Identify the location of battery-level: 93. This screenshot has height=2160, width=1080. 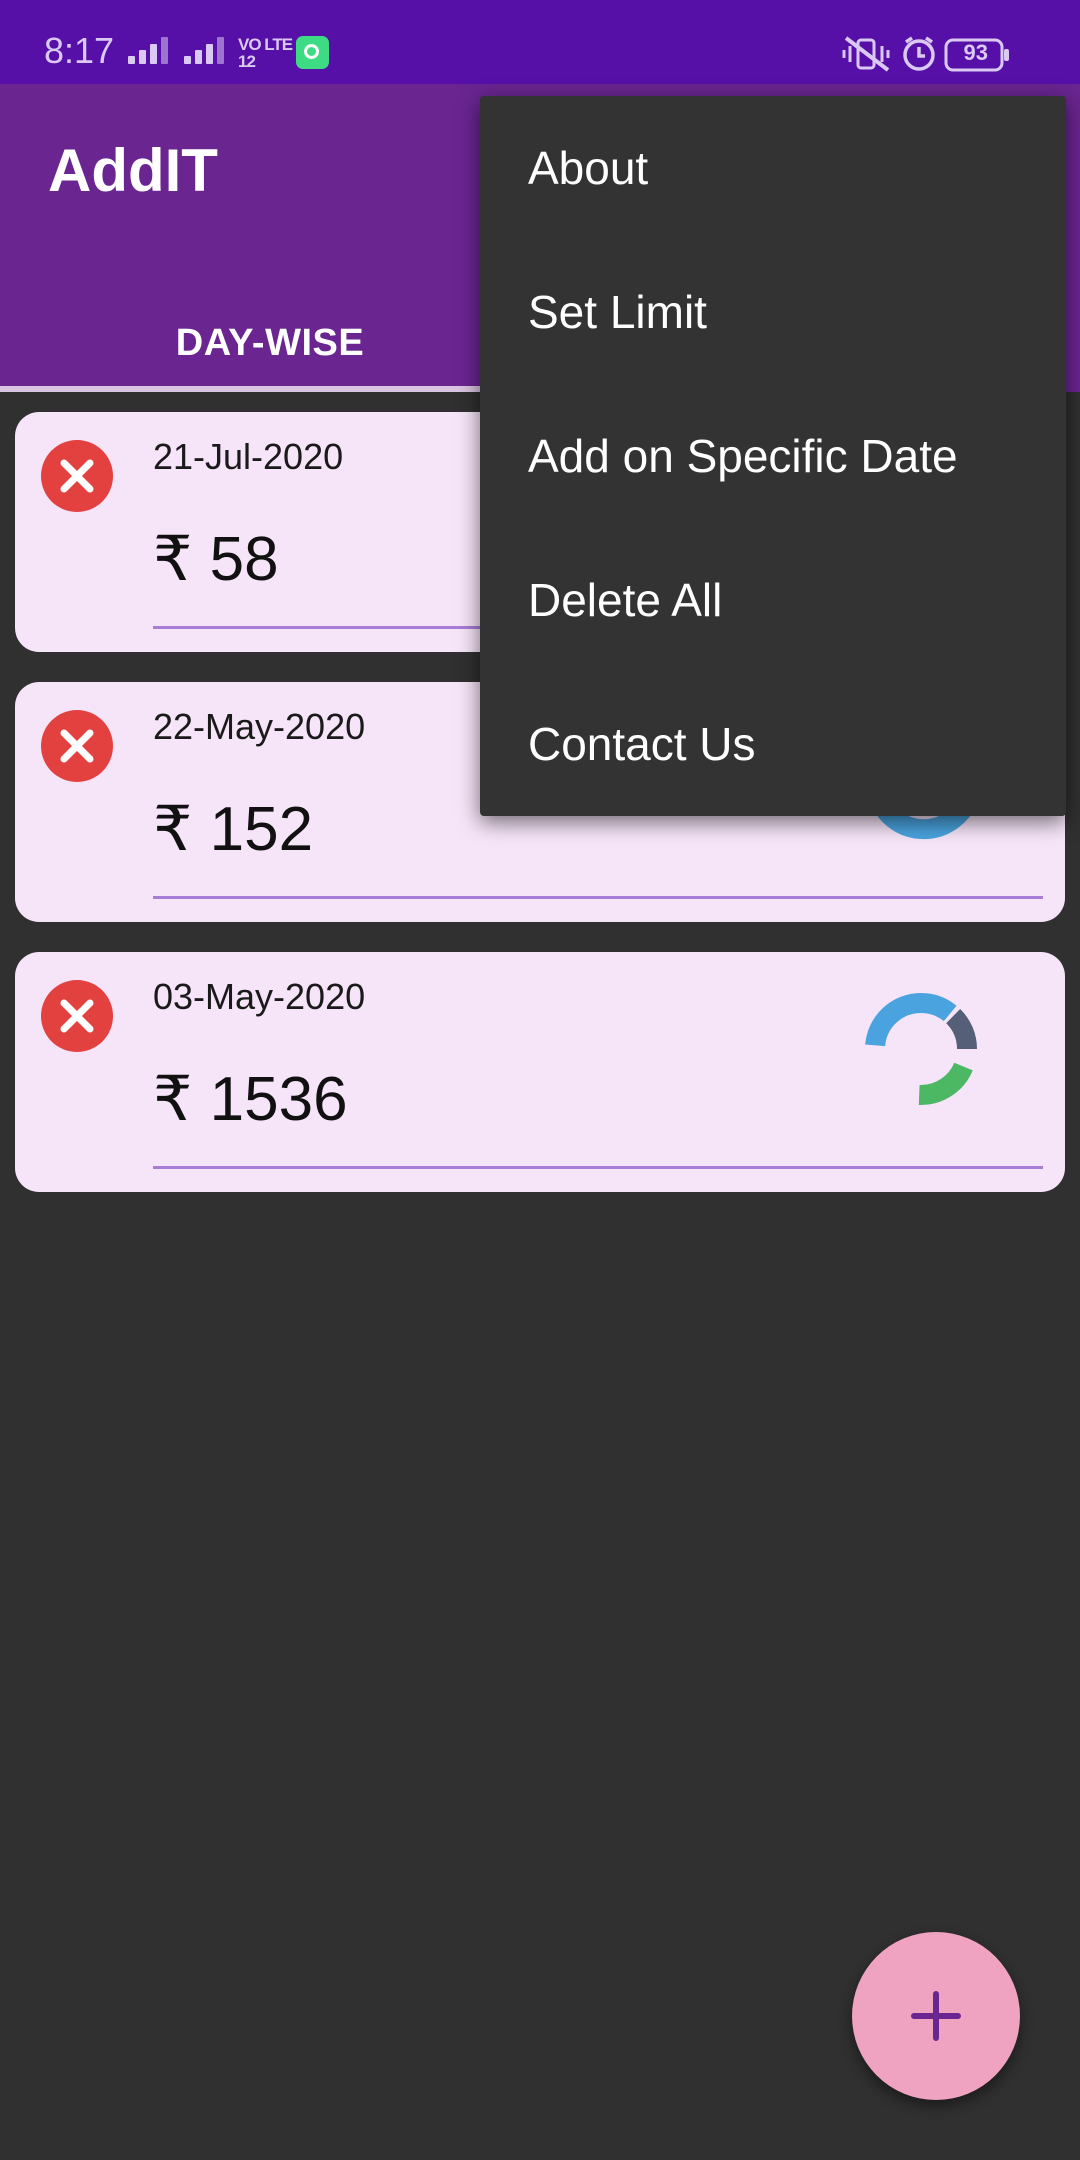
(975, 52).